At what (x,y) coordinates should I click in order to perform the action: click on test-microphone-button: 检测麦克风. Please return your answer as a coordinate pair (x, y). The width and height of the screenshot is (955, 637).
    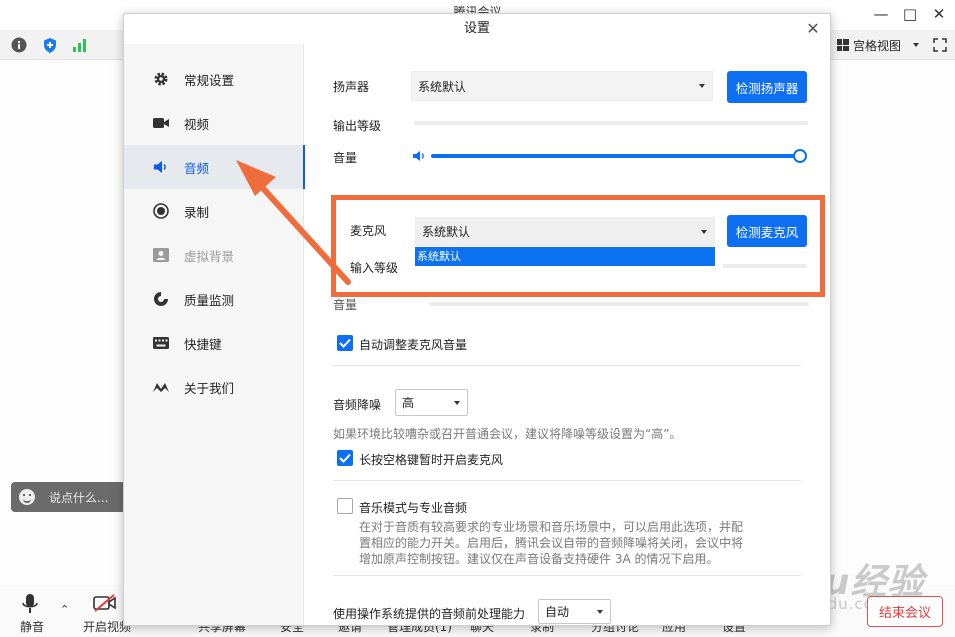
    Looking at the image, I should click on (767, 231).